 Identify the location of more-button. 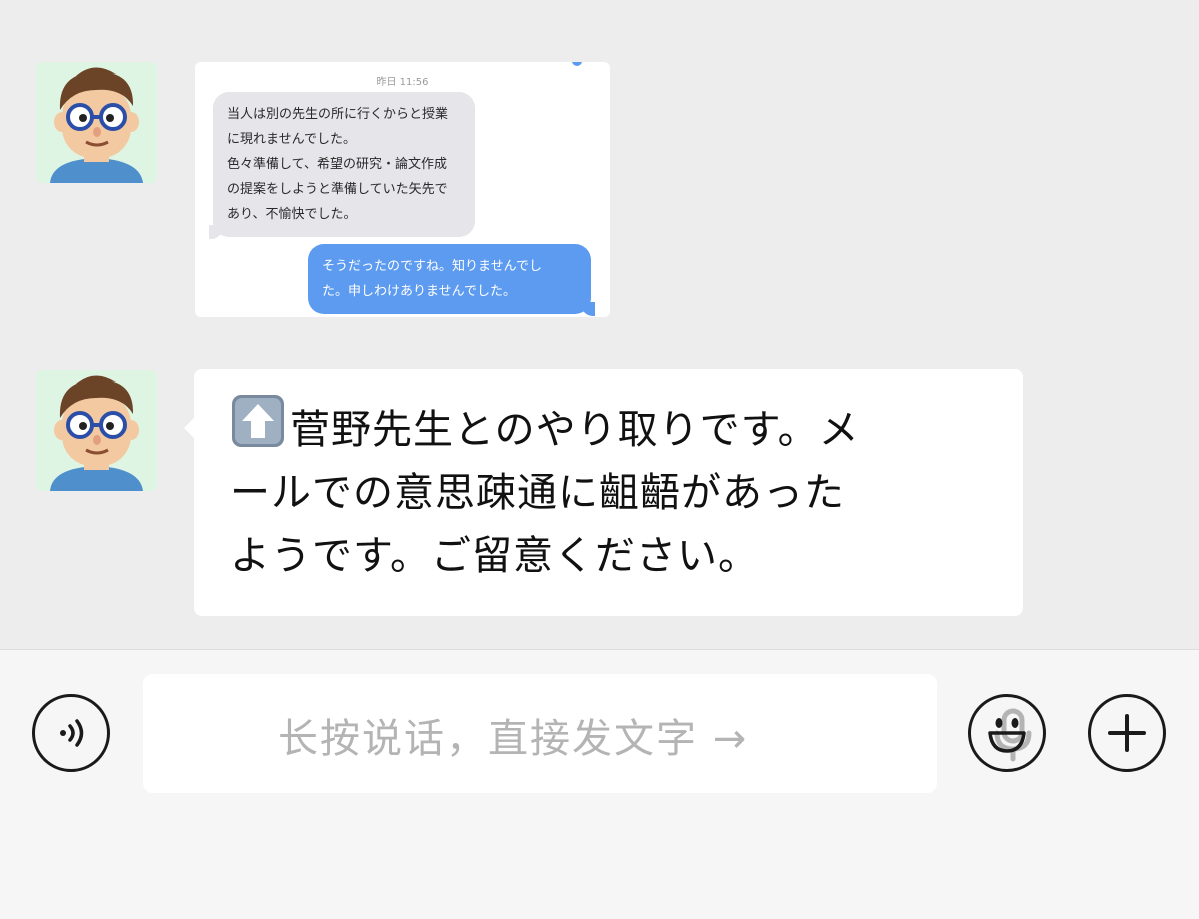
(1127, 733).